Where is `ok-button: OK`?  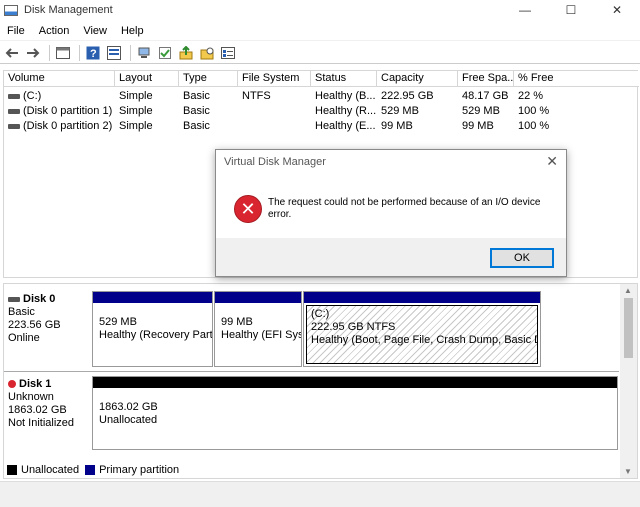 ok-button: OK is located at coordinates (522, 258).